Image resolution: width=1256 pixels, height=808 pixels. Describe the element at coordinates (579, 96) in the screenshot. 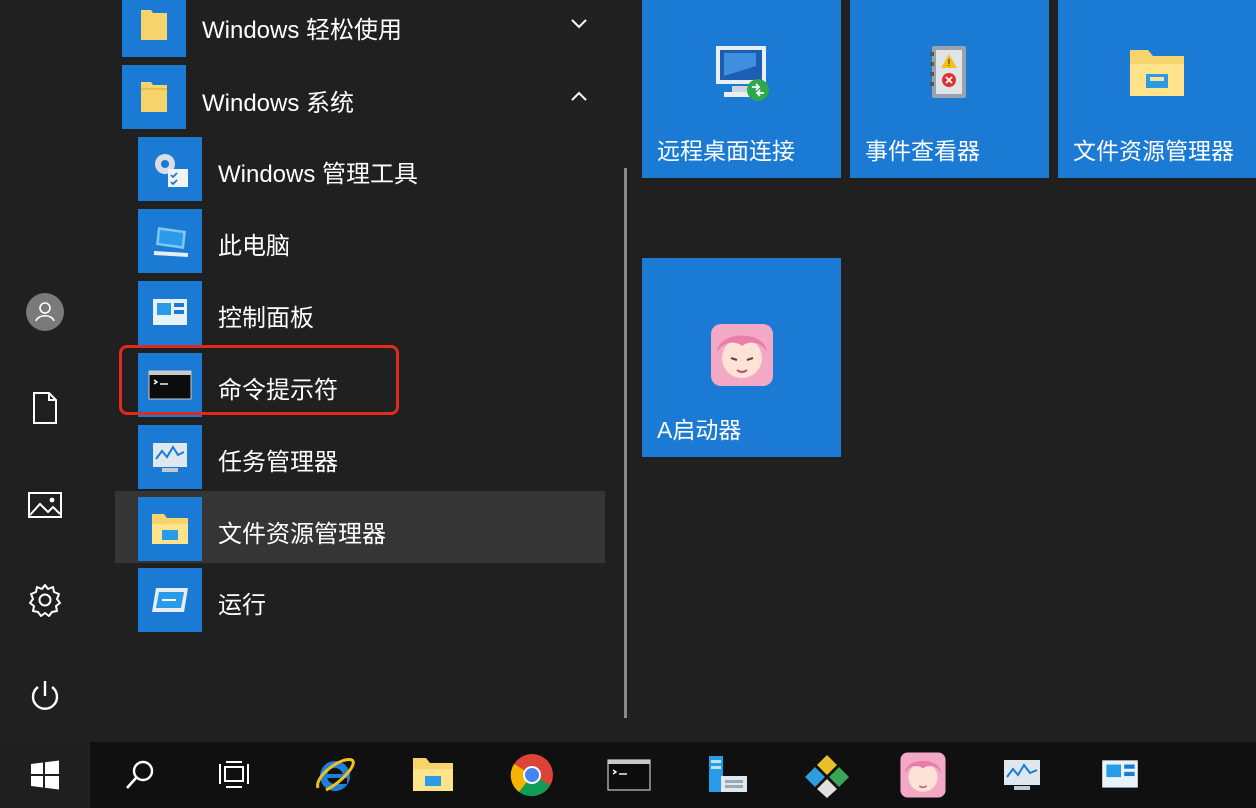

I see `chevron-up-icon` at that location.